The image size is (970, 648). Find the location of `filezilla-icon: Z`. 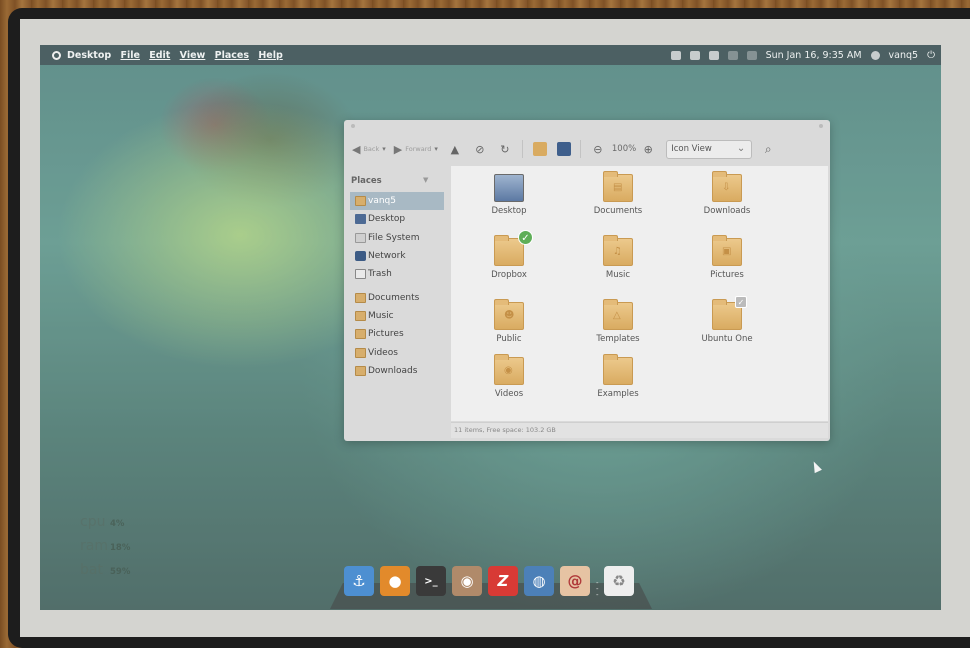

filezilla-icon: Z is located at coordinates (503, 581).